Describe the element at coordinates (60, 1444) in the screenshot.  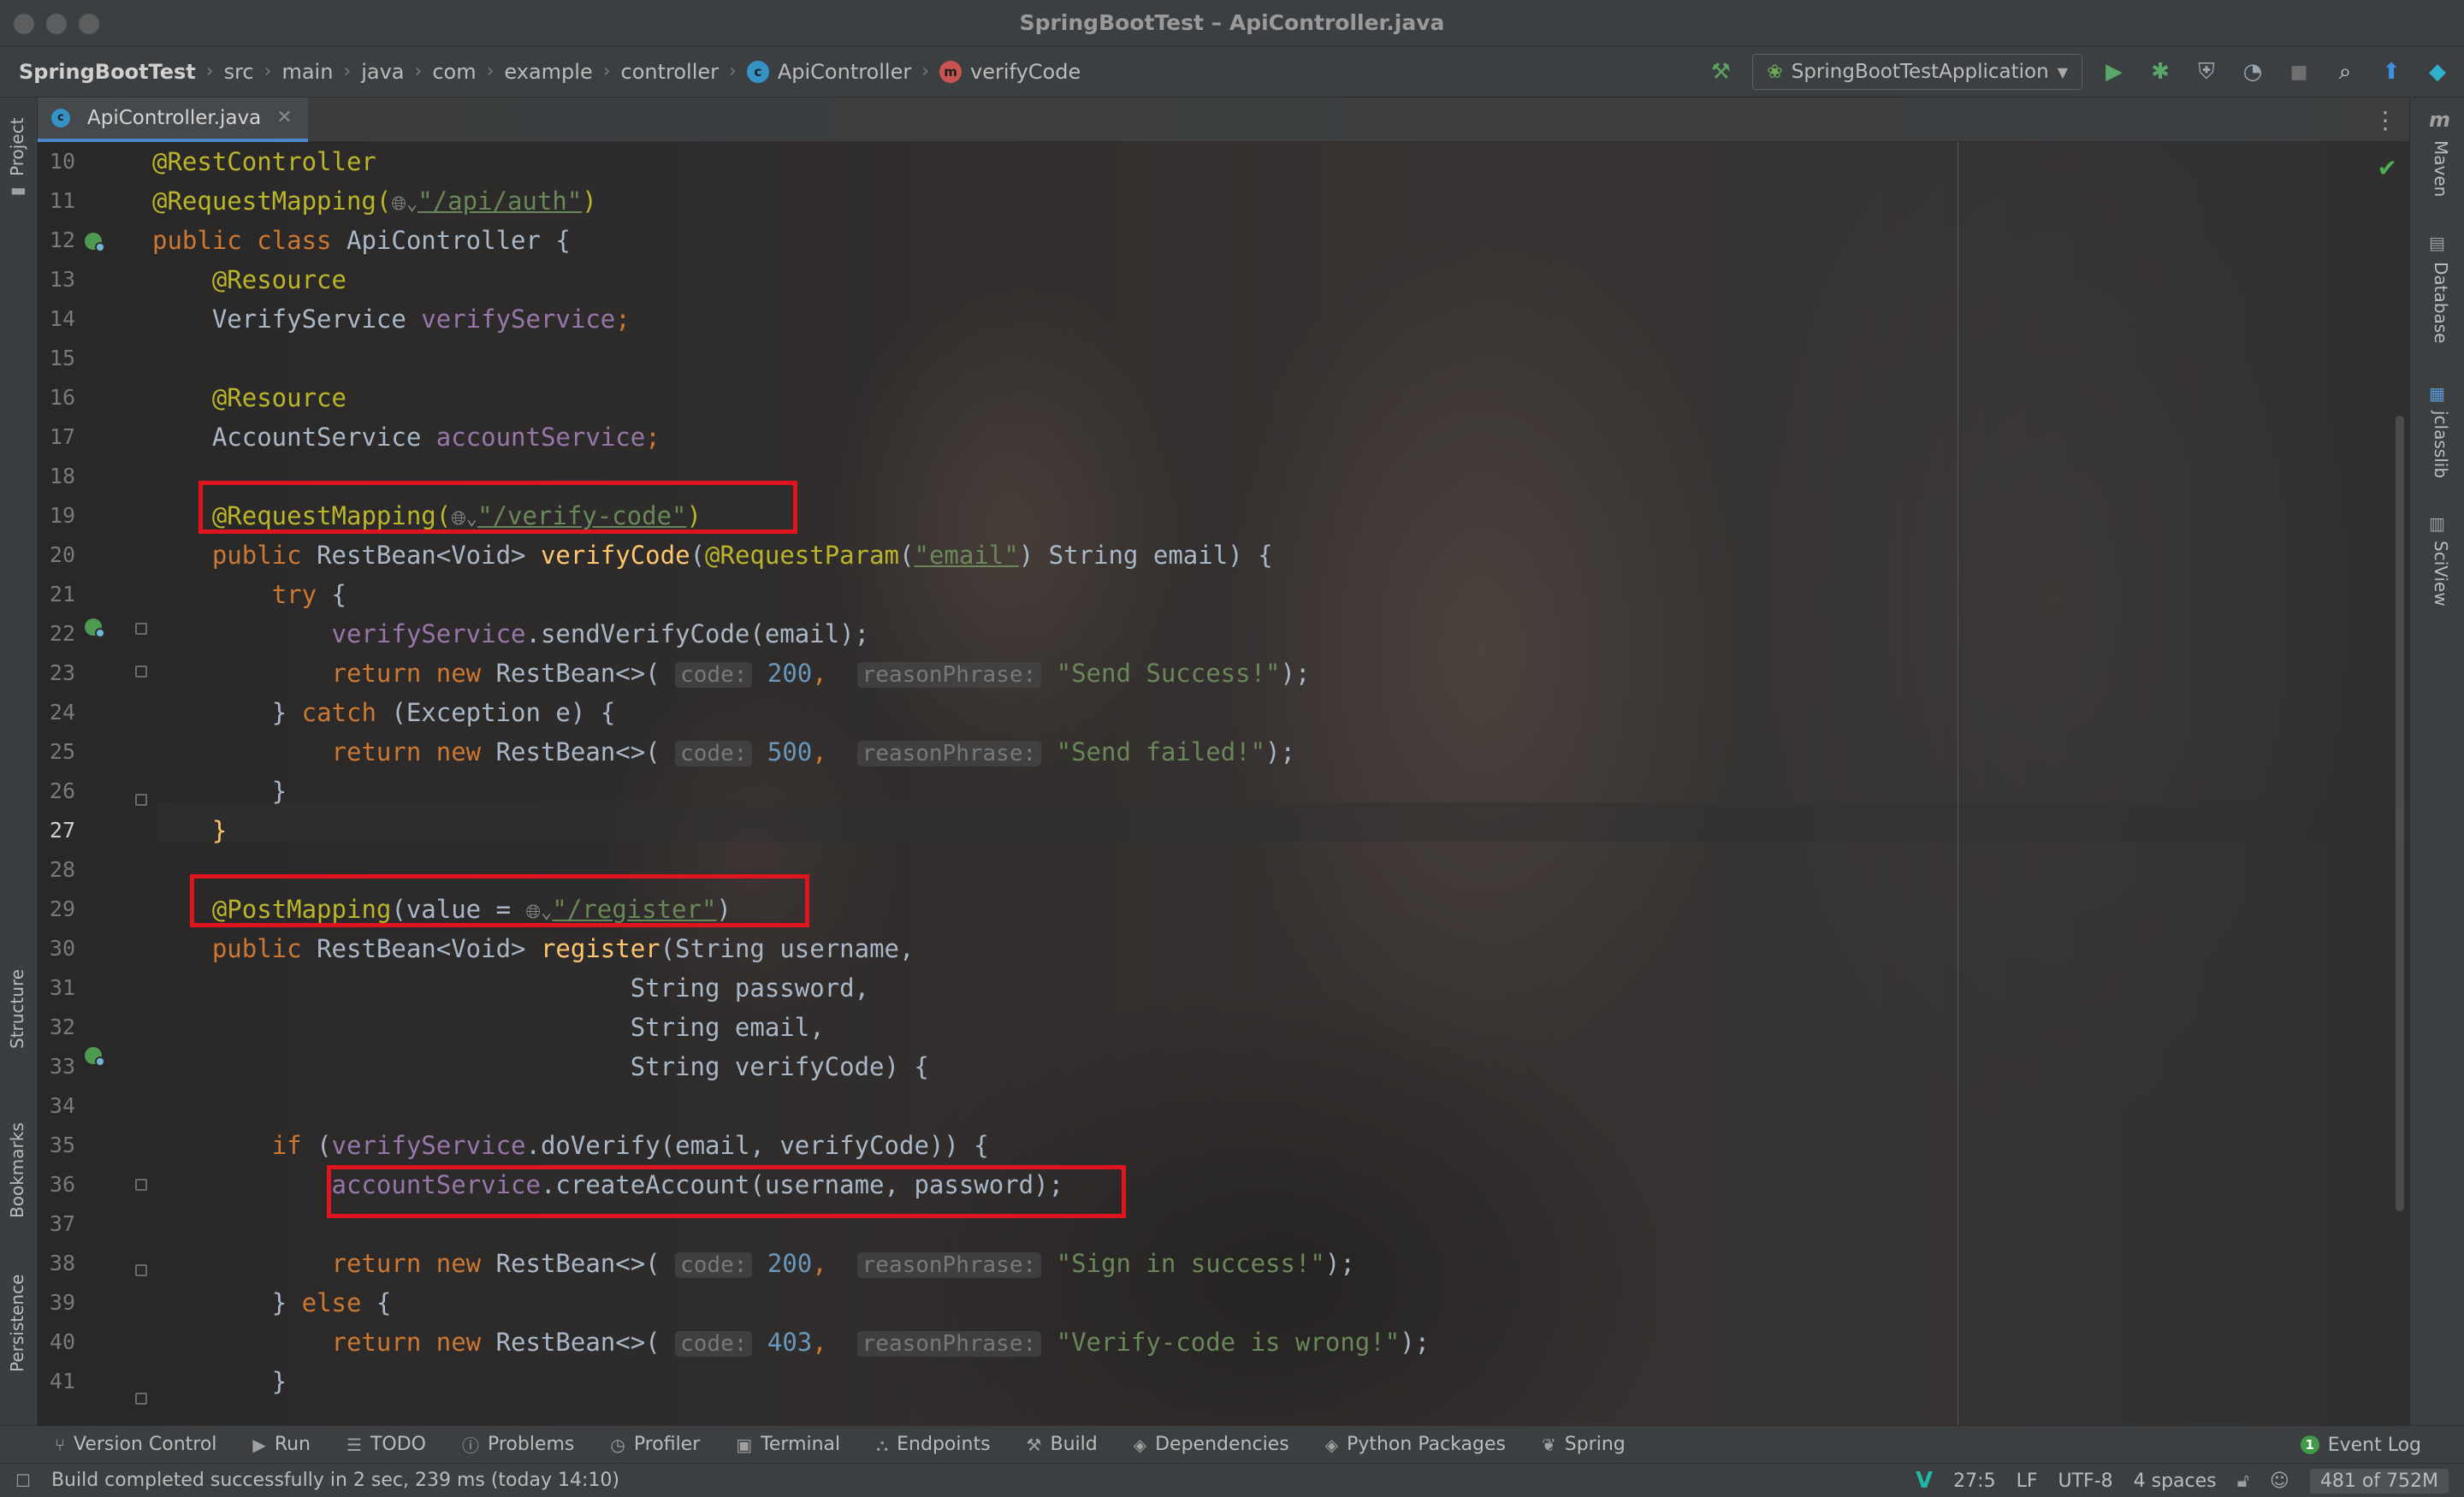
I see `branch-icon: ⑂` at that location.